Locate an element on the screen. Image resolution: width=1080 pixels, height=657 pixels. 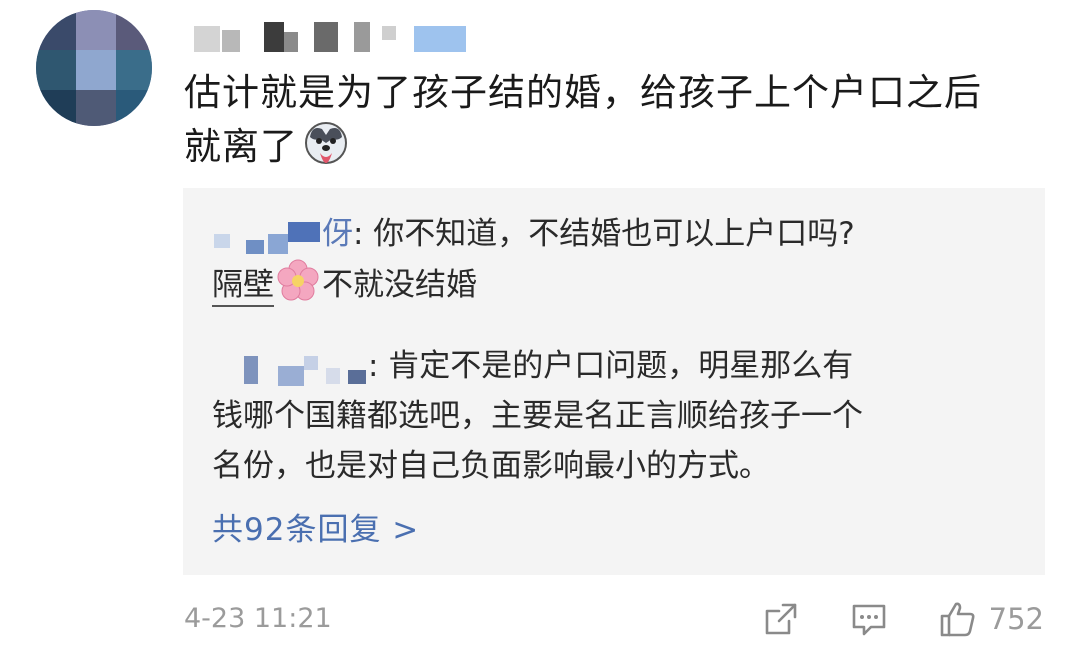
comment-line-2: 就离了 is located at coordinates (614, 147).